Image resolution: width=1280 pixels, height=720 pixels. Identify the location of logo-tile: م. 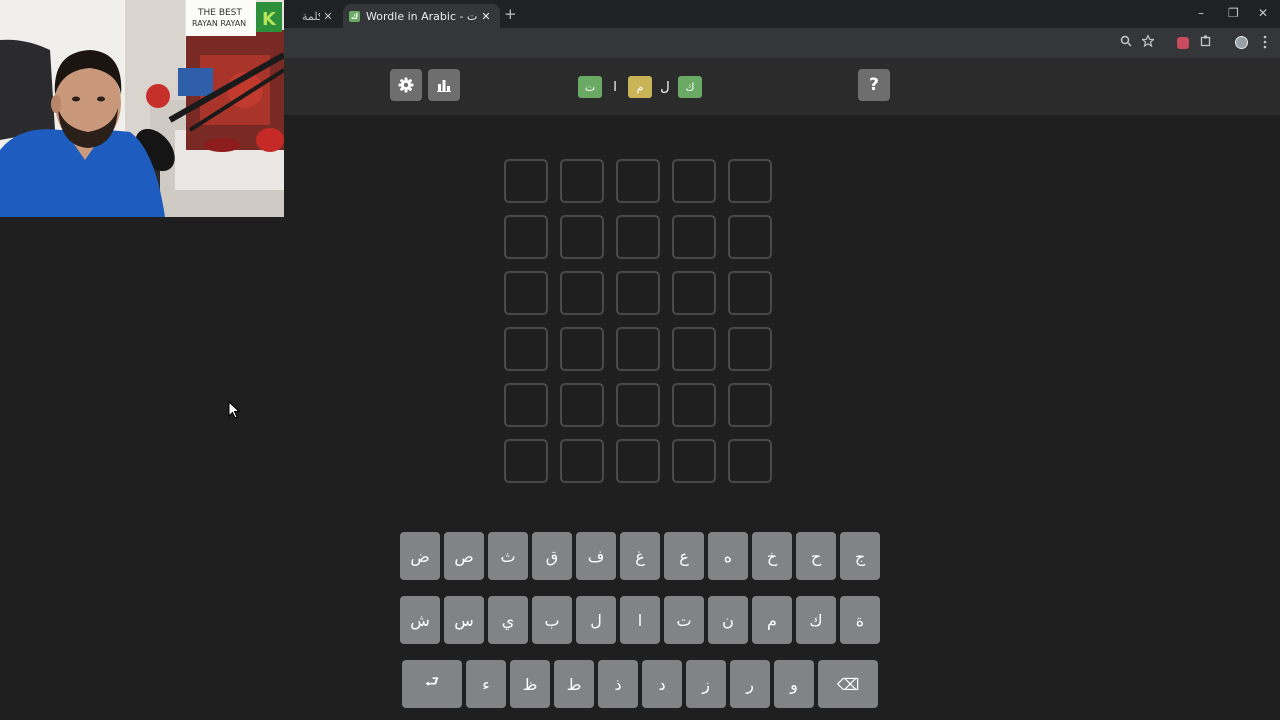
(640, 87).